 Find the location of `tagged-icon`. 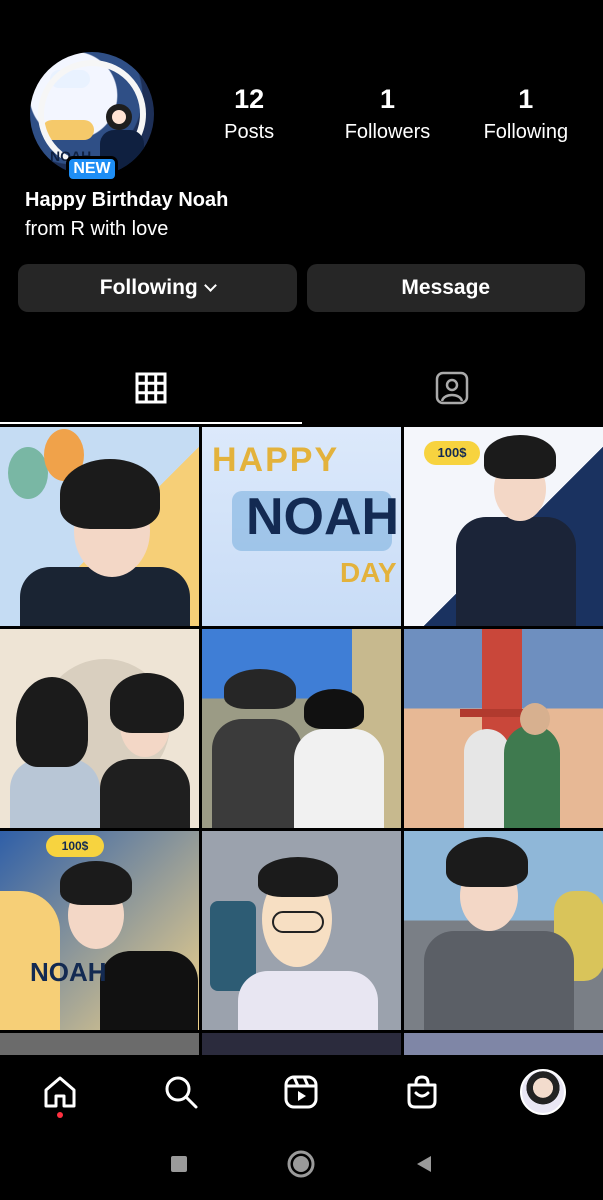

tagged-icon is located at coordinates (452, 388).